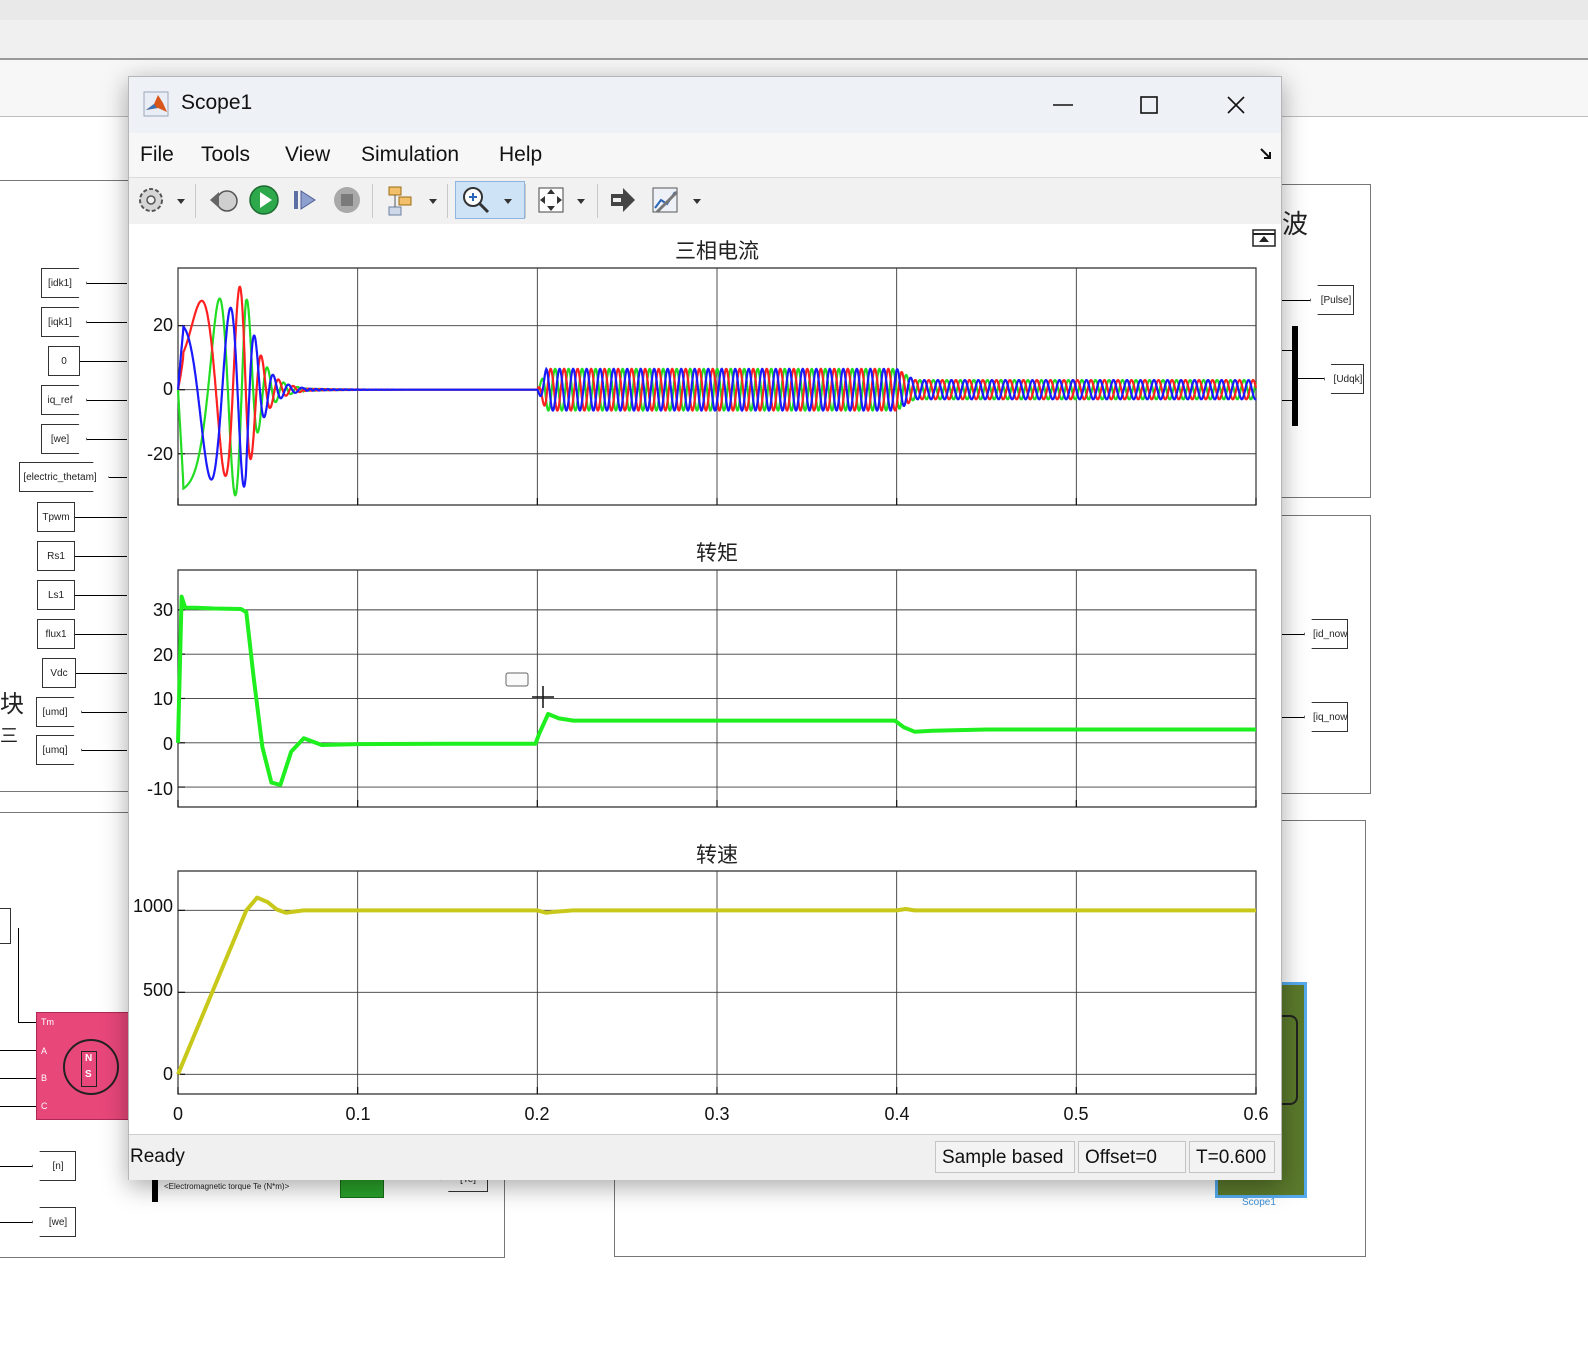 This screenshot has width=1588, height=1348. What do you see at coordinates (225, 155) in the screenshot?
I see `menu-tools: Tools` at bounding box center [225, 155].